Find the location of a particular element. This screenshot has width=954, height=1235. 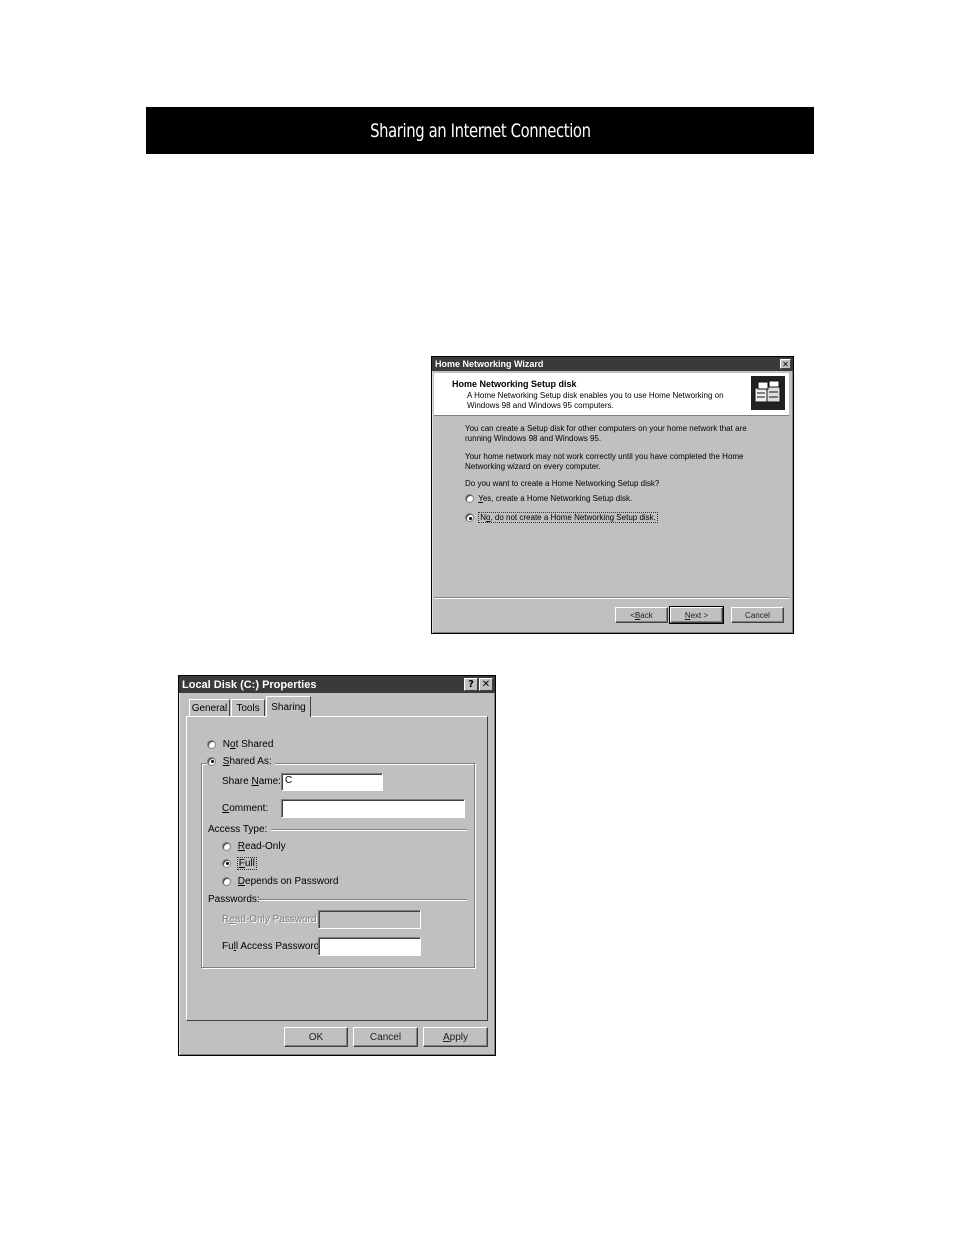

full-access-password-input is located at coordinates (369, 946).